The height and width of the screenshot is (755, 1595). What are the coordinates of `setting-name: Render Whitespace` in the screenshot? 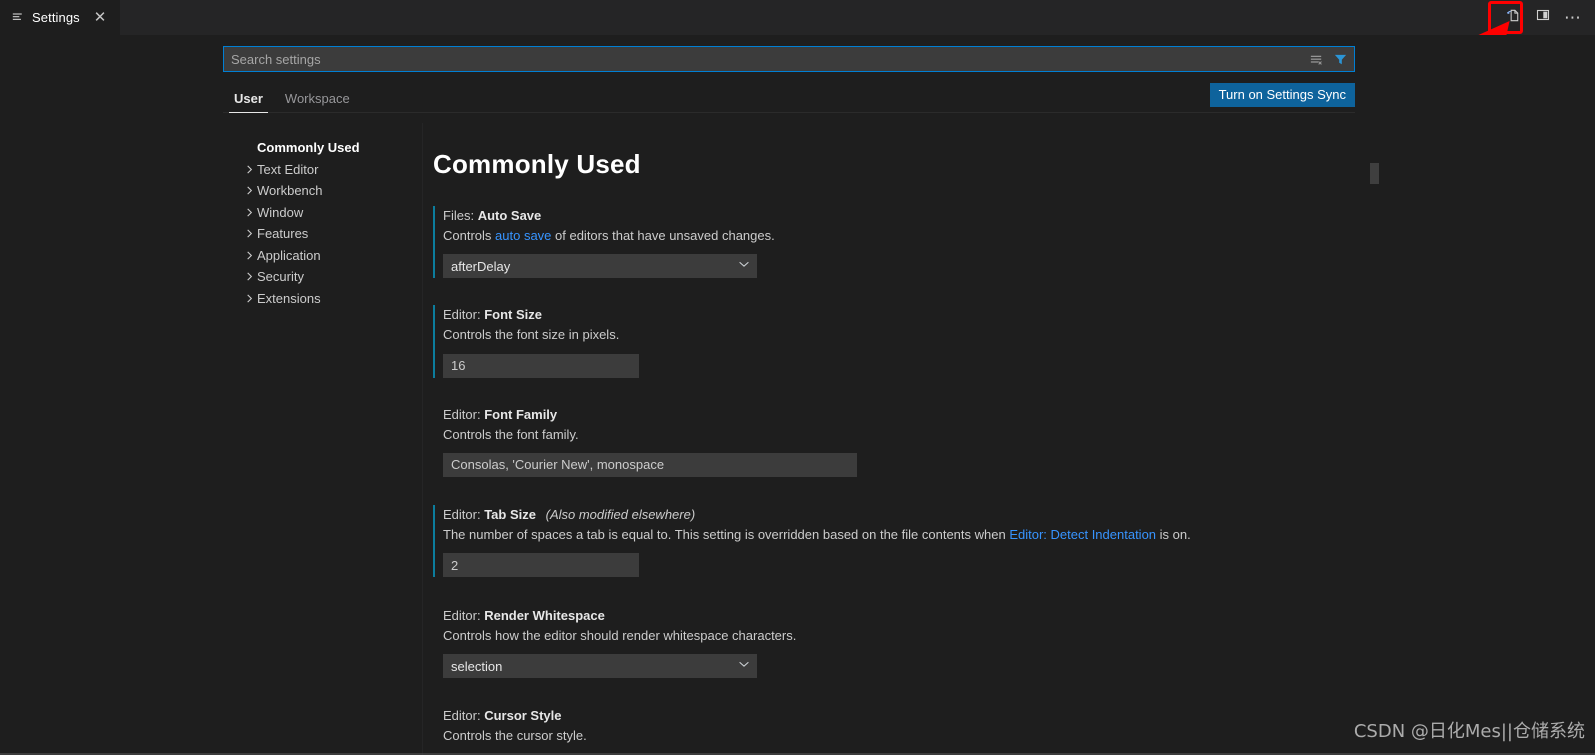 It's located at (544, 615).